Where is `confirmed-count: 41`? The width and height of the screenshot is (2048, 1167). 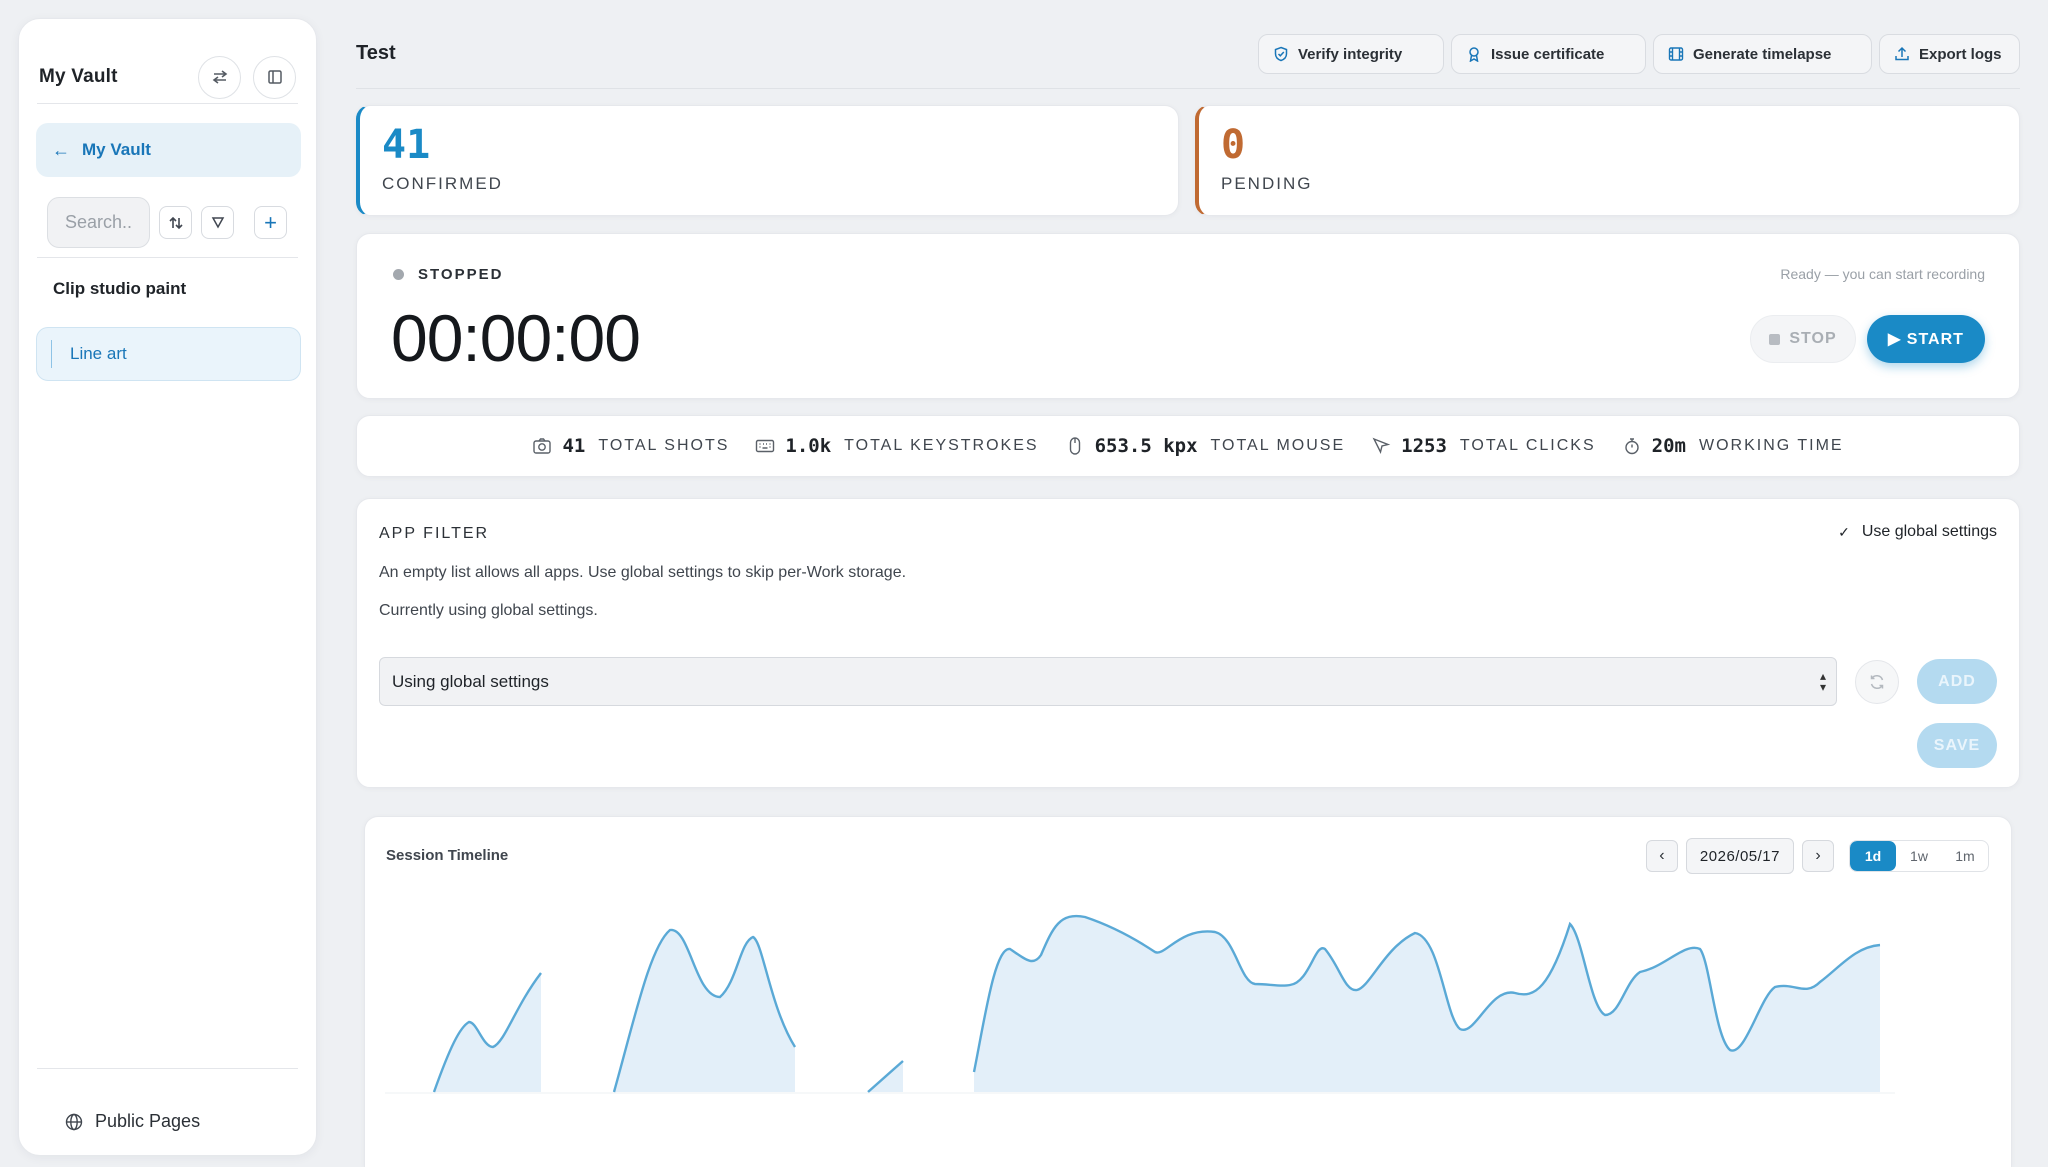 confirmed-count: 41 is located at coordinates (406, 145).